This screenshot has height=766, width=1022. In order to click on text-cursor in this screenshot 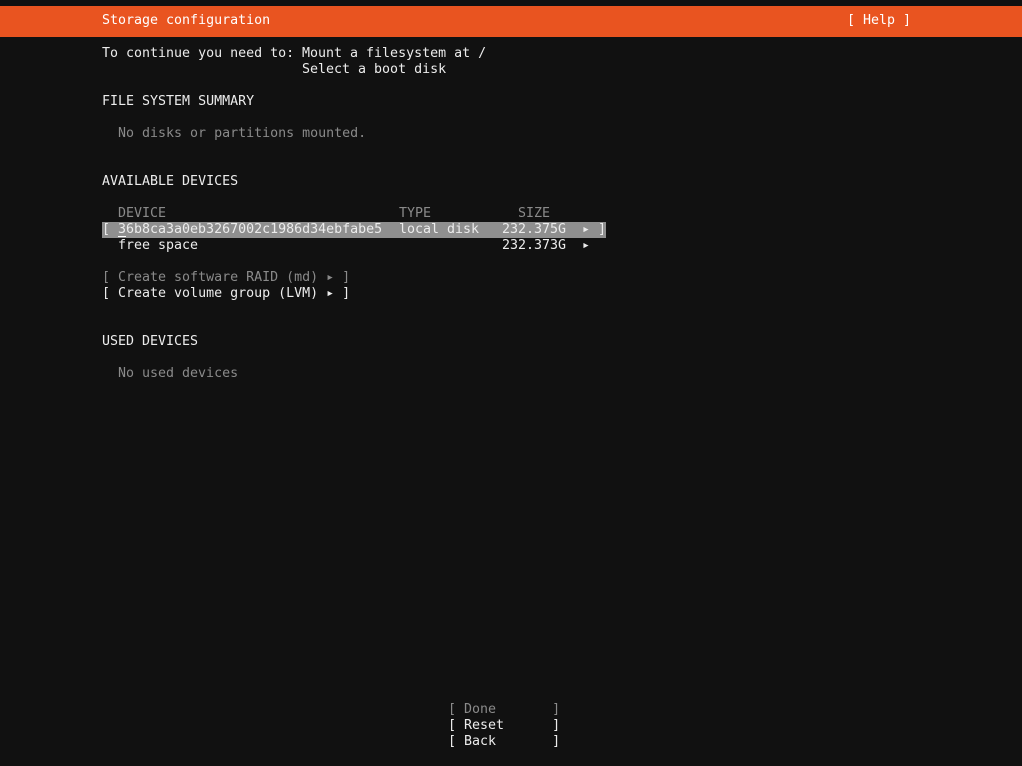, I will do `click(122, 236)`.